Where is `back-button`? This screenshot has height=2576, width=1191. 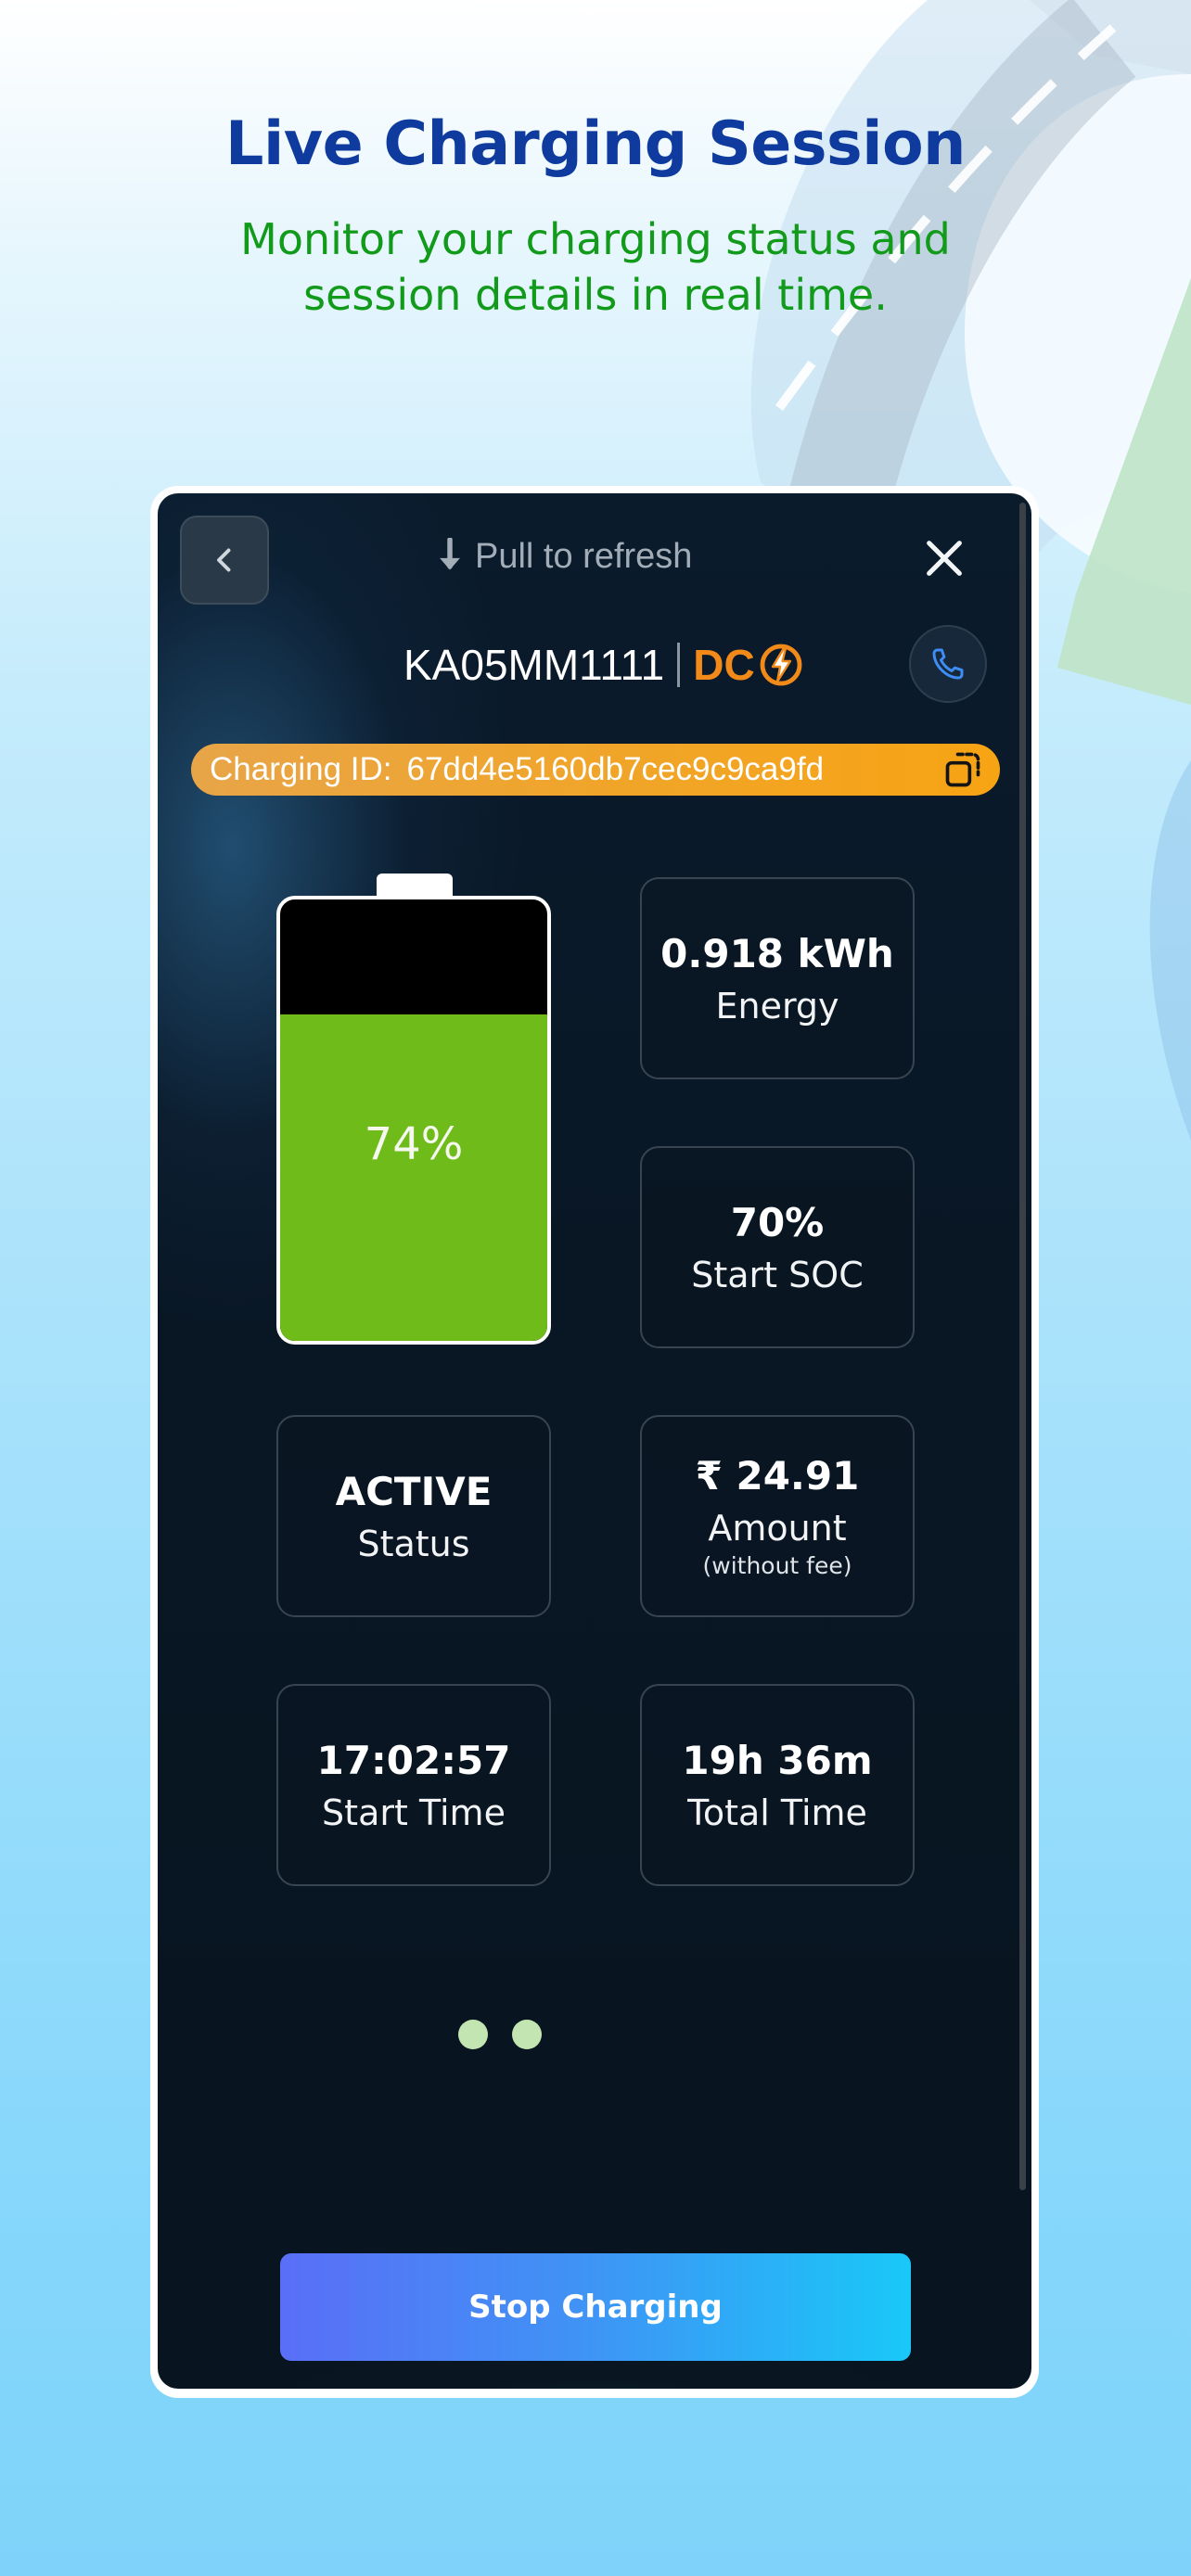 back-button is located at coordinates (224, 560).